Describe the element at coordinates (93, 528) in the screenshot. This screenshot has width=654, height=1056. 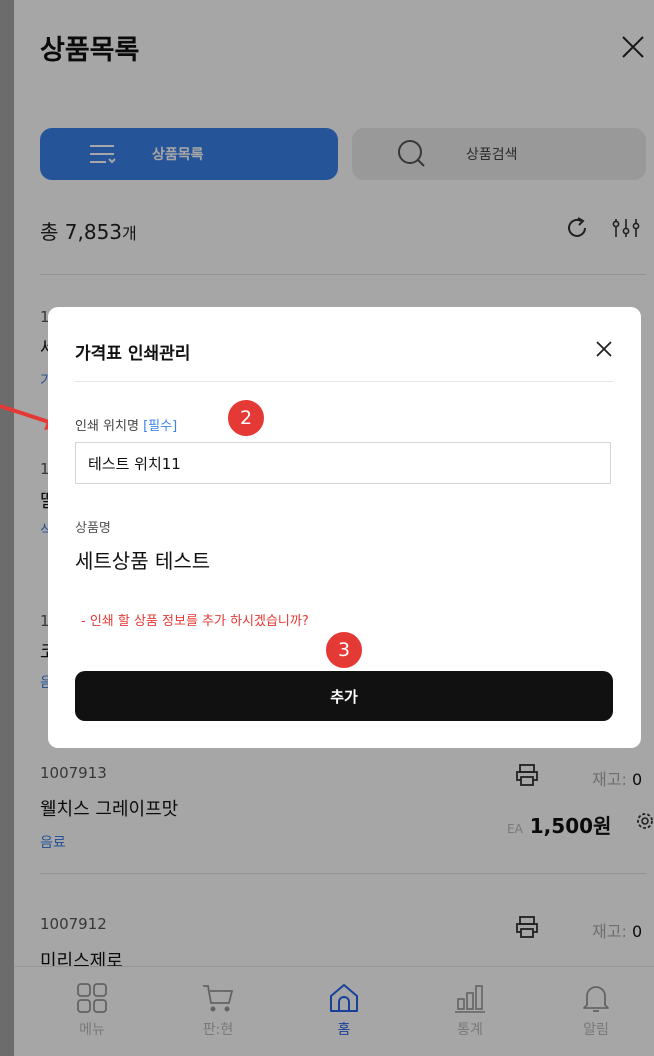
I see `product-label: 상품명` at that location.